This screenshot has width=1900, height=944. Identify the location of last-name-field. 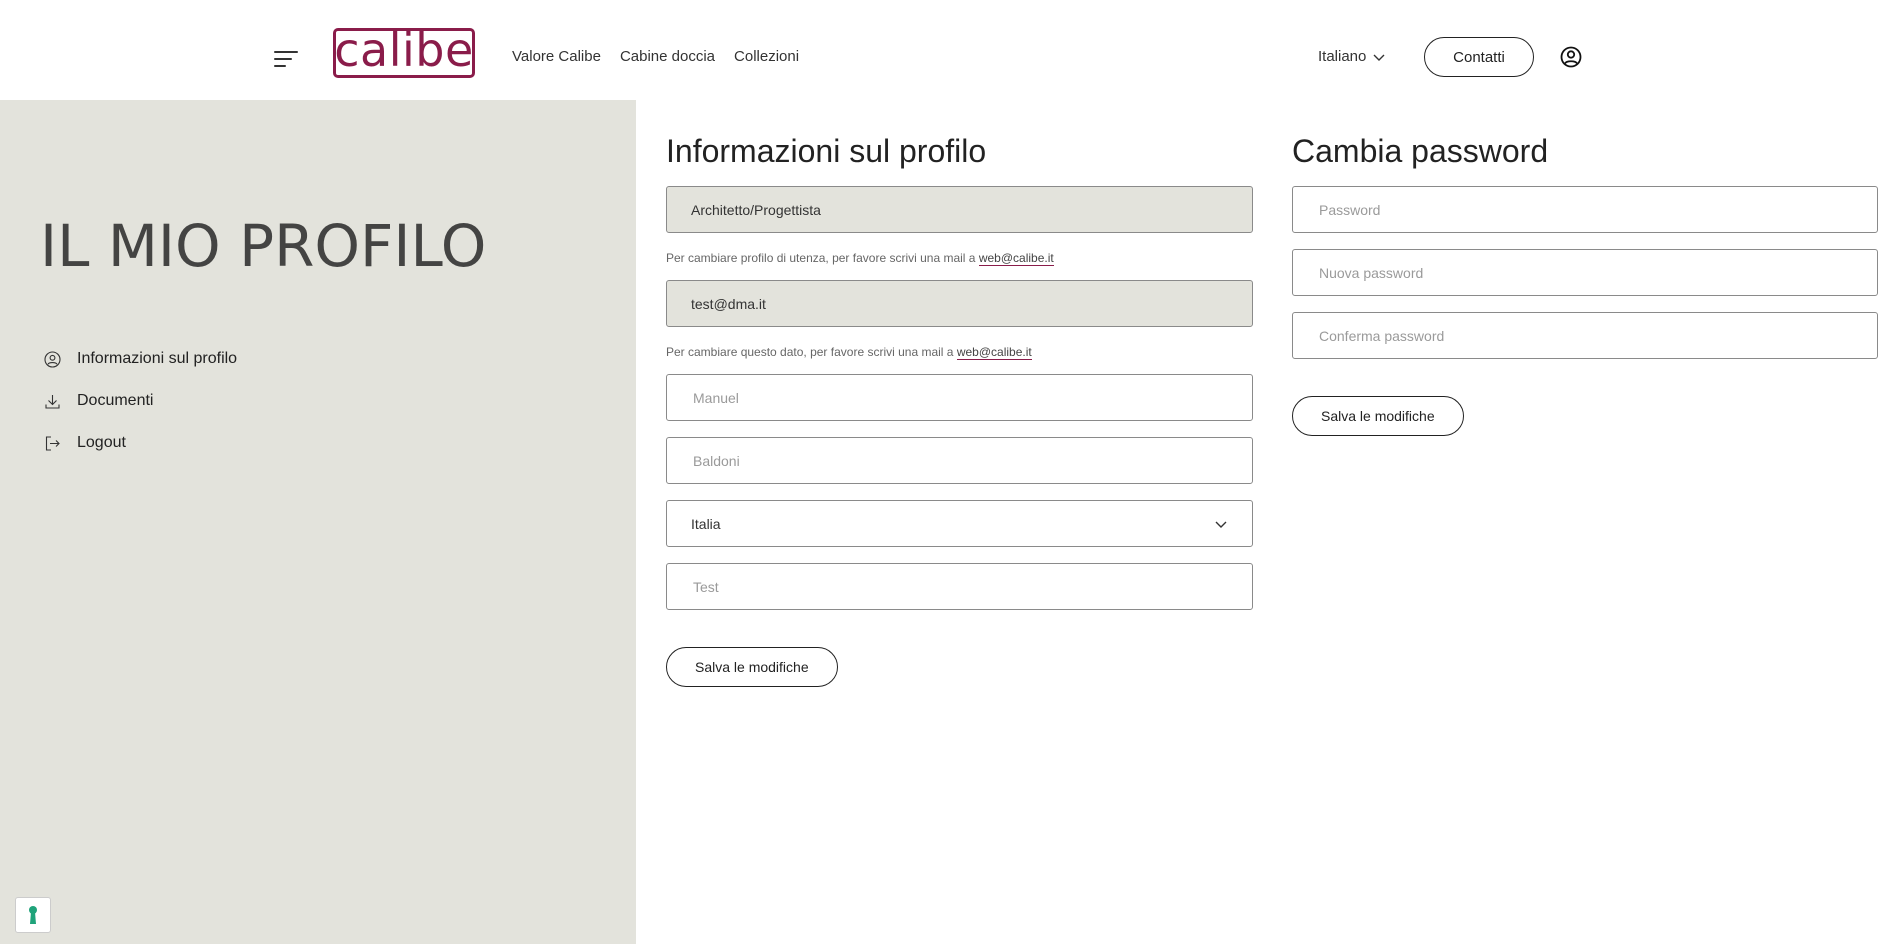
(959, 460).